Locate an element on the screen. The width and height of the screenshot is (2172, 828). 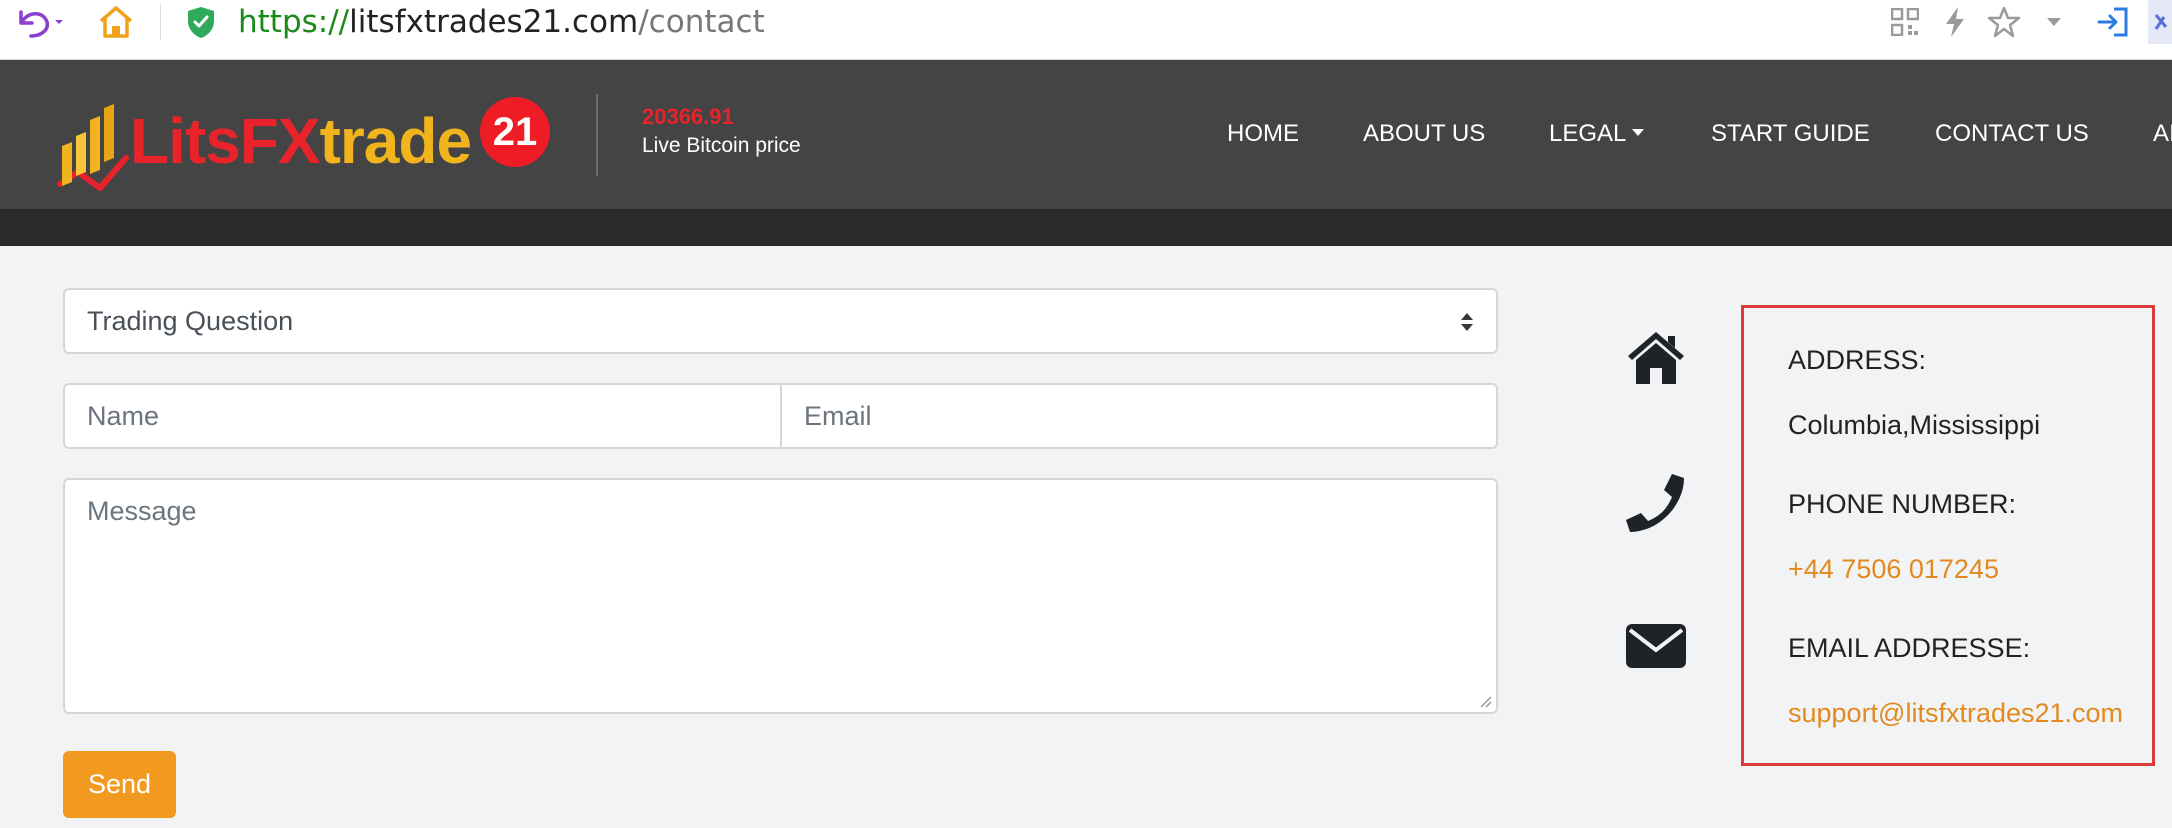
email-label: EMAIL ADDRESSE: is located at coordinates (1909, 648).